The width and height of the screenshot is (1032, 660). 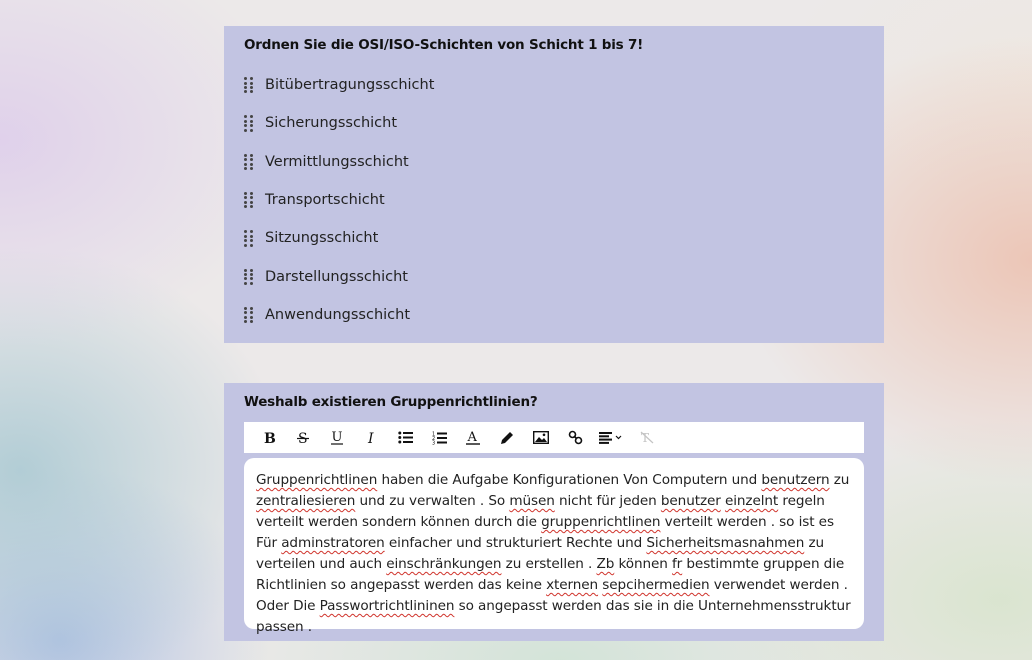 I want to click on answer-text: zu erstellen ., so click(x=549, y=564).